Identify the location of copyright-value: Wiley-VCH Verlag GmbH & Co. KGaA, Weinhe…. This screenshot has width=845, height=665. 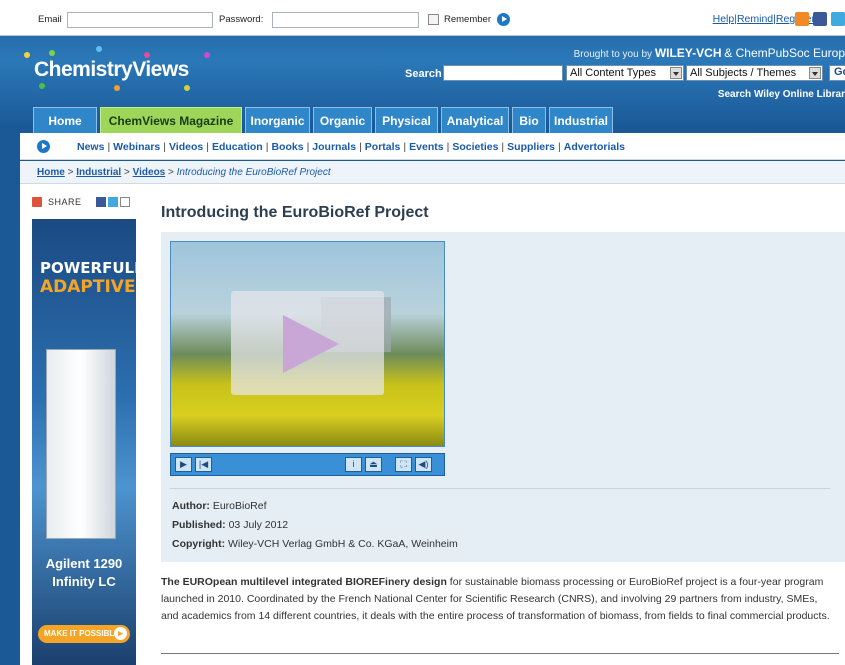
(343, 544).